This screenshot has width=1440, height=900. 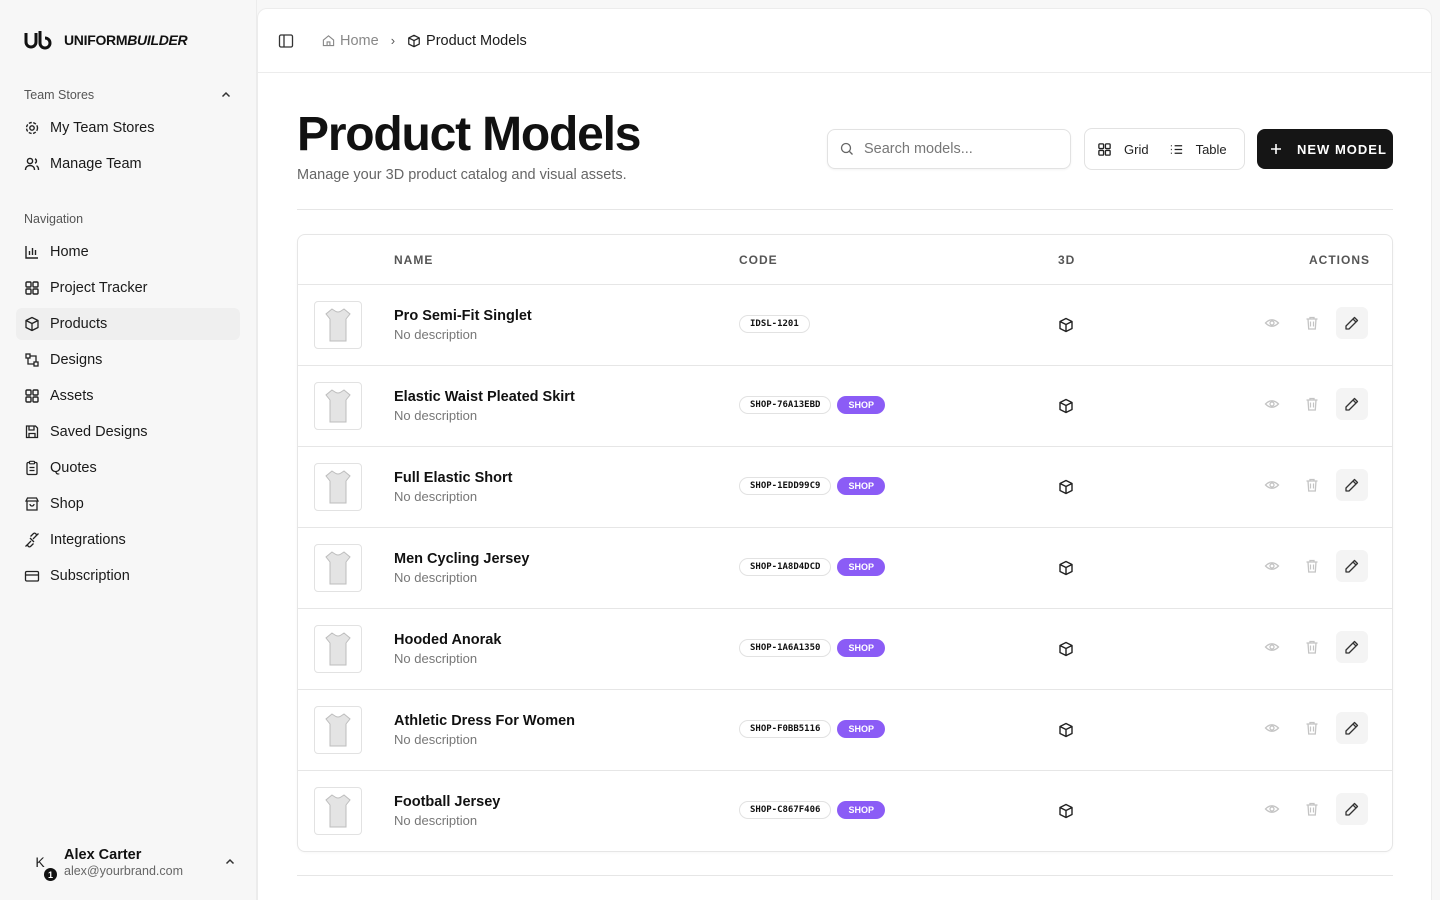 I want to click on sidebar-item-label: Project Tracker, so click(x=99, y=288).